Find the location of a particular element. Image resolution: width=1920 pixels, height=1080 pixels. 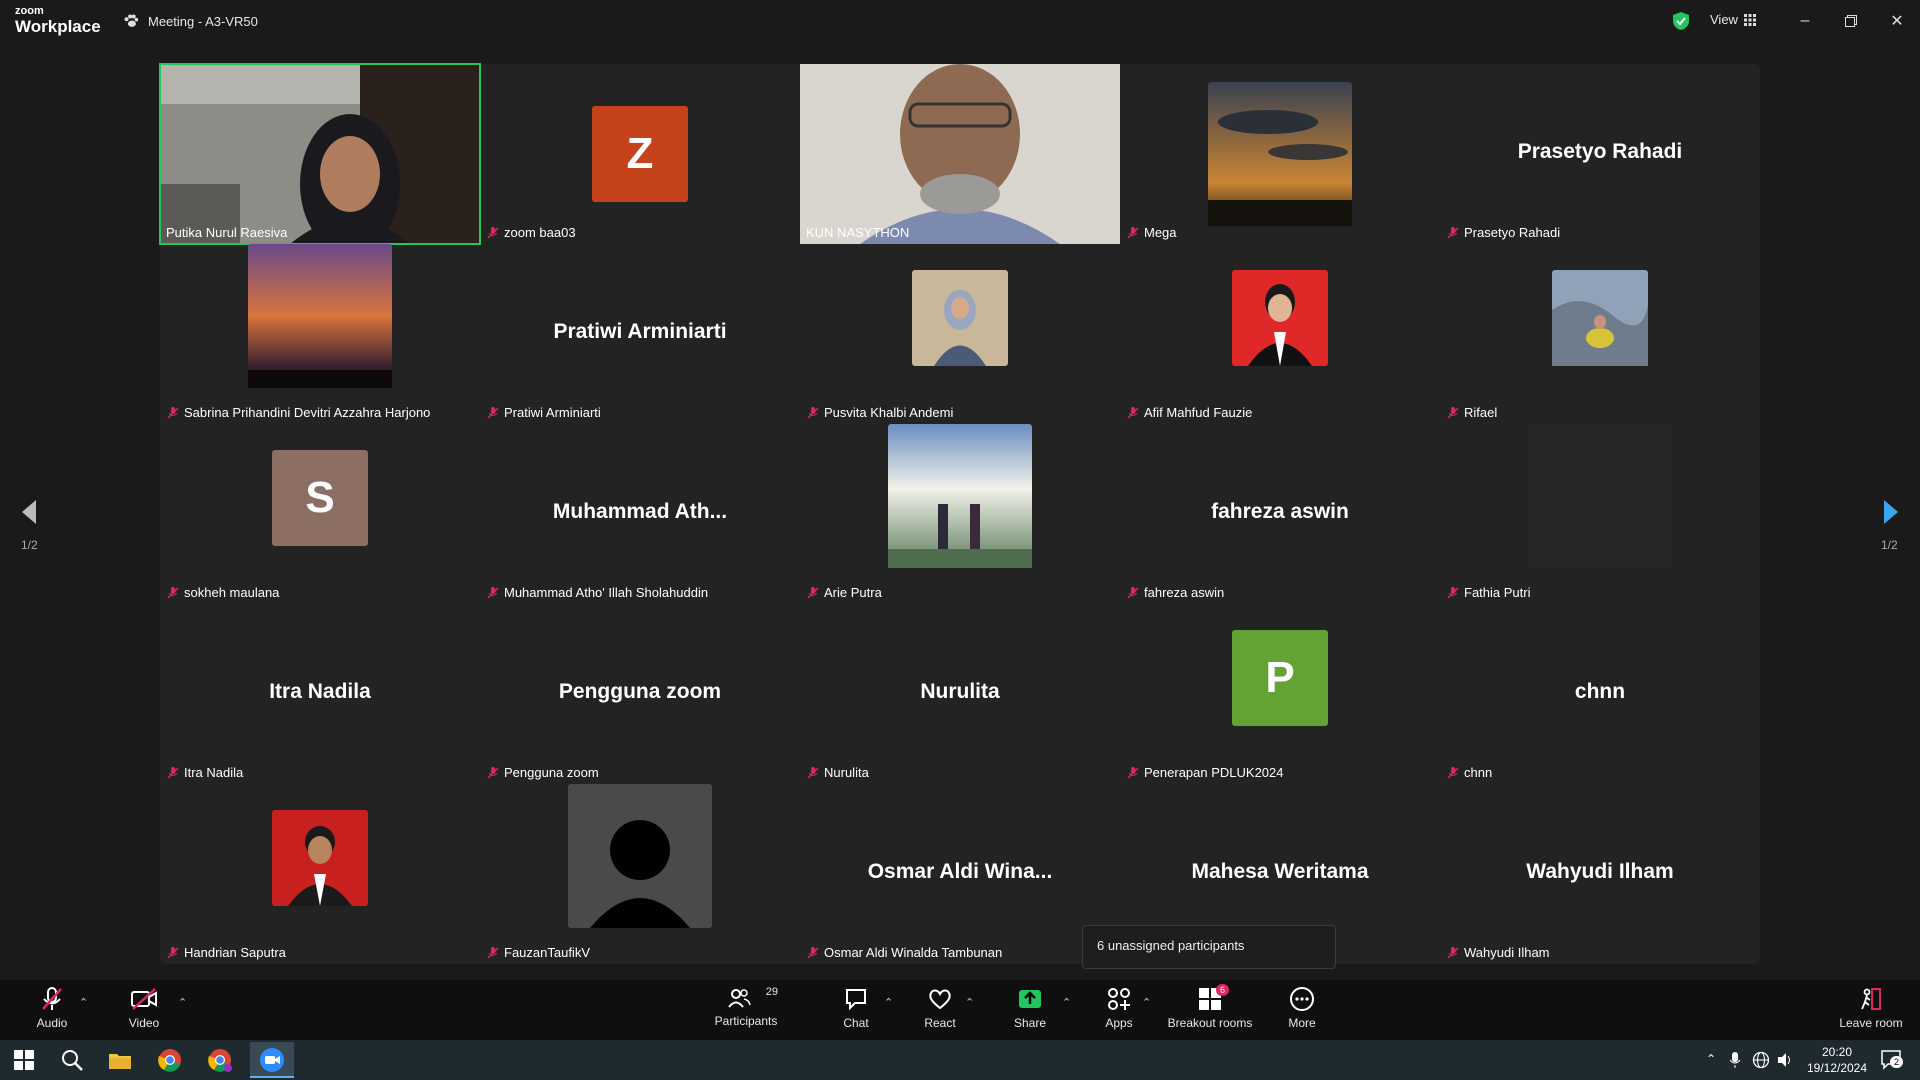

participant-name: chnn is located at coordinates (1469, 772).